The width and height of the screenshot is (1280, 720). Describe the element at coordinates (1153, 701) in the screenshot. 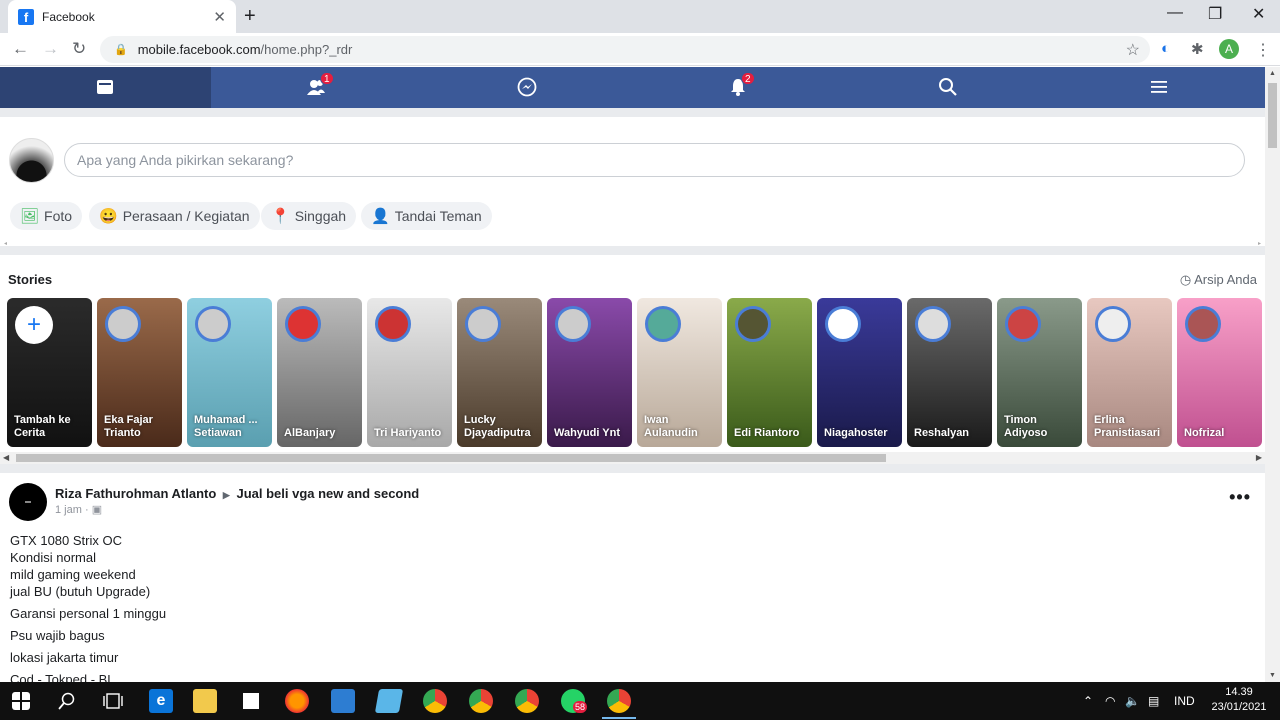

I see `action-center-icon: ▤` at that location.